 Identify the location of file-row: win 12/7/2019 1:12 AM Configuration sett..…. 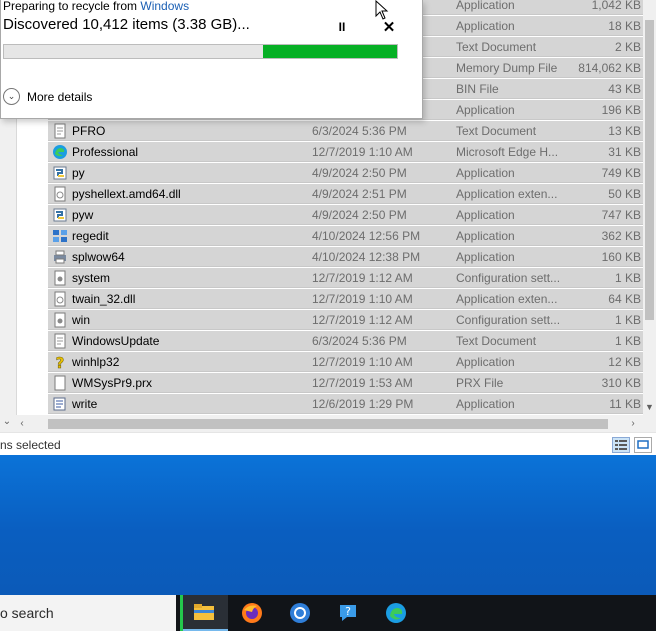
(345, 320).